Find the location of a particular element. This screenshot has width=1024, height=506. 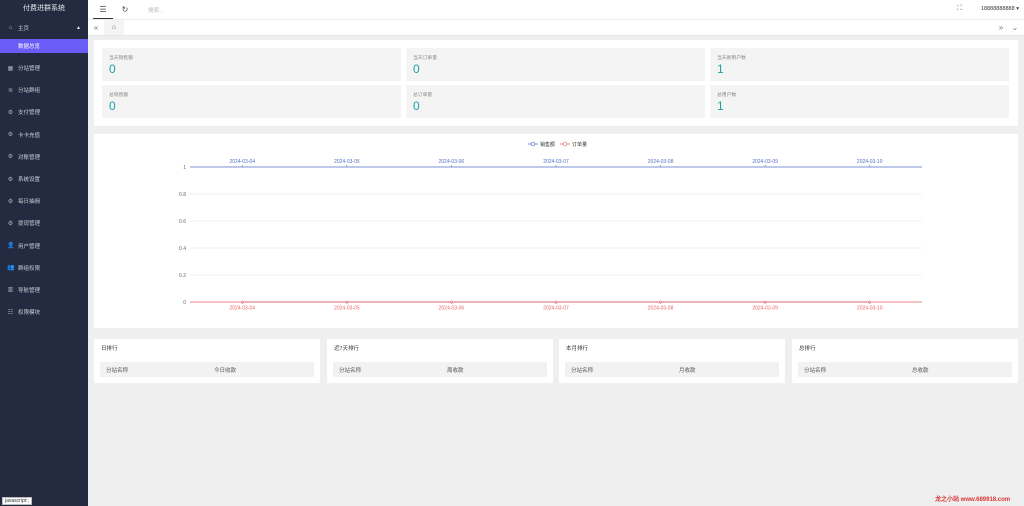

list-icon: ☷ is located at coordinates (10, 312).